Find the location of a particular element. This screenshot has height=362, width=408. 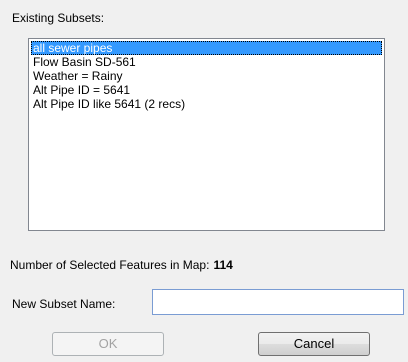

list-item: Flow Basin SD-561 is located at coordinates (206, 62).